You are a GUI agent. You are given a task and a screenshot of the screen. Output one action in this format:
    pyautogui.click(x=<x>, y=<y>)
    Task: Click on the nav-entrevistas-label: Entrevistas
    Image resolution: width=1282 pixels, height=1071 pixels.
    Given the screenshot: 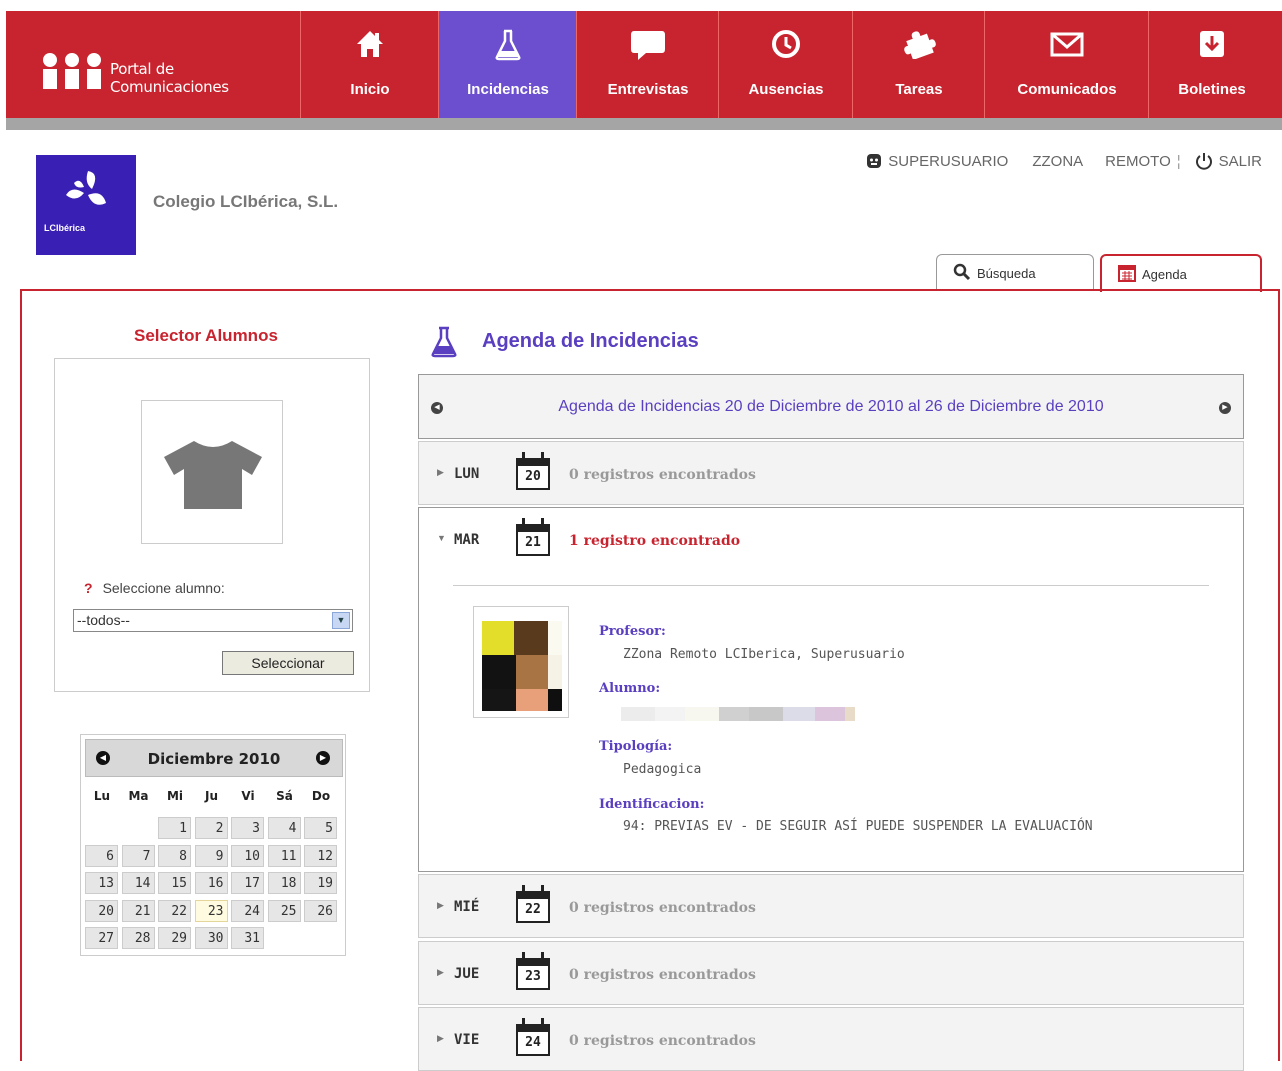 What is the action you would take?
    pyautogui.click(x=648, y=89)
    